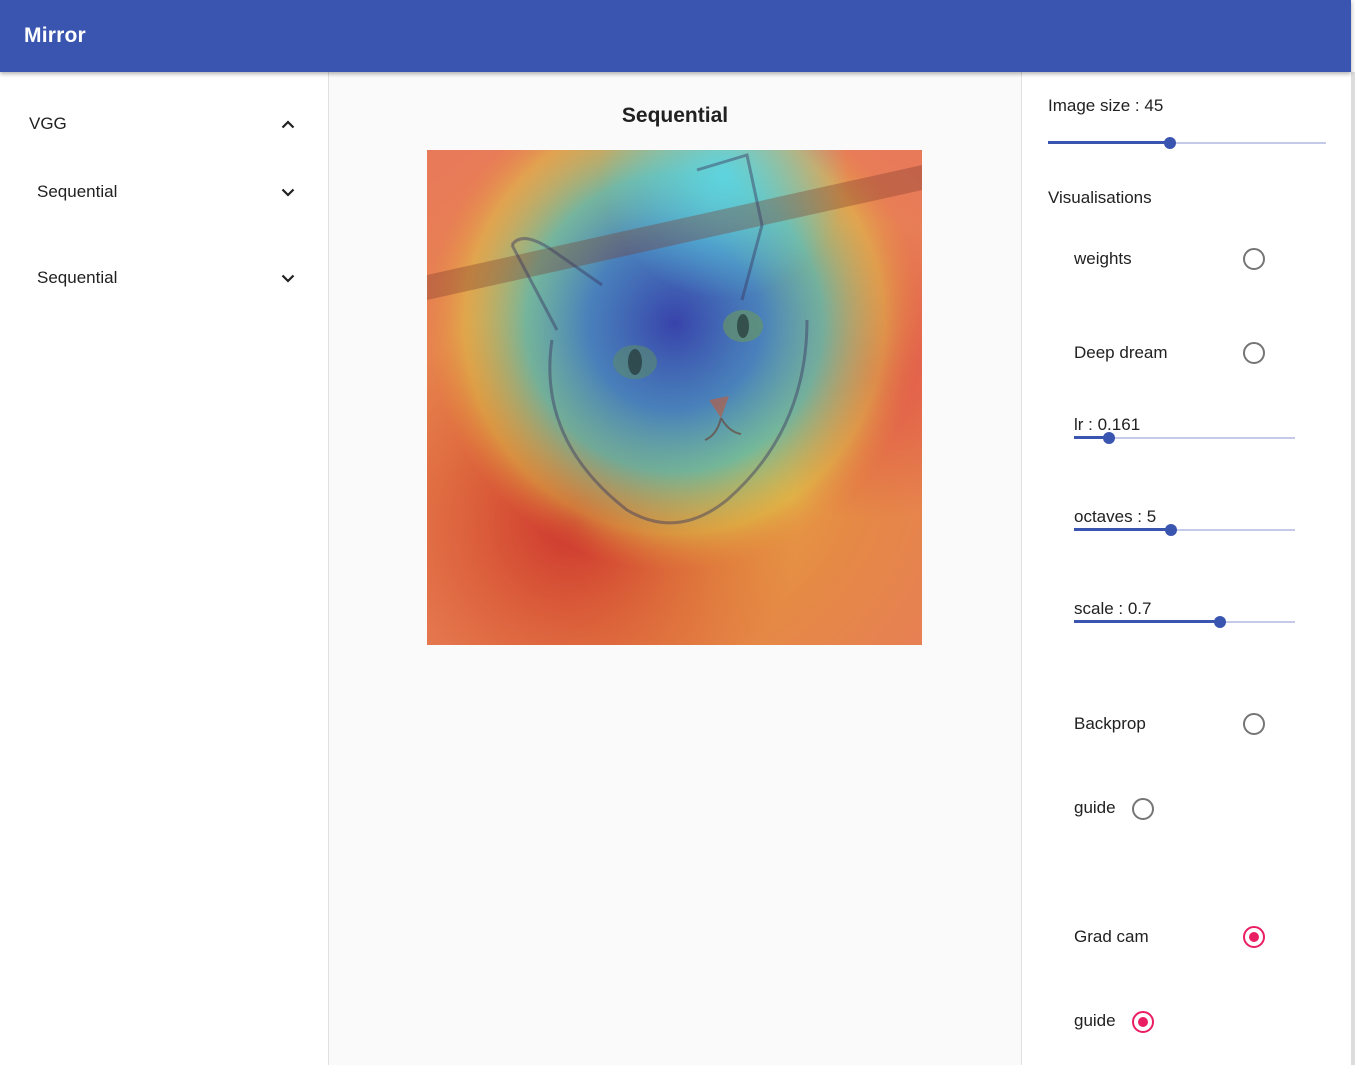  Describe the element at coordinates (675, 36) in the screenshot. I see `app-bar: Mirror` at that location.